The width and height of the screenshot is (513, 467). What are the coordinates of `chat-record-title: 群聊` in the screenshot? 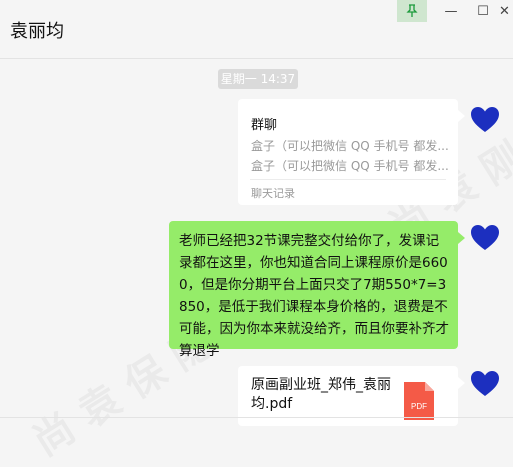 It's located at (264, 125).